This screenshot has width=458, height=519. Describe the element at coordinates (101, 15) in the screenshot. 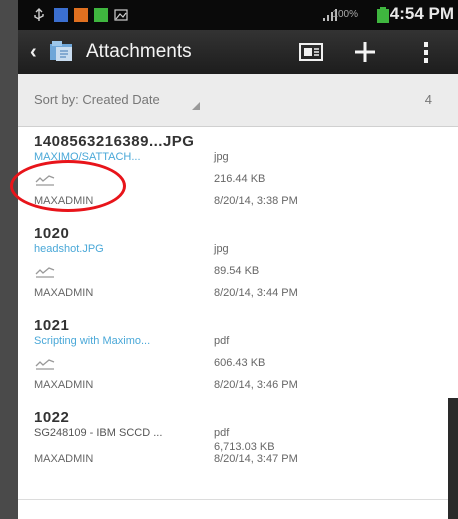

I see `green-app-icon` at that location.